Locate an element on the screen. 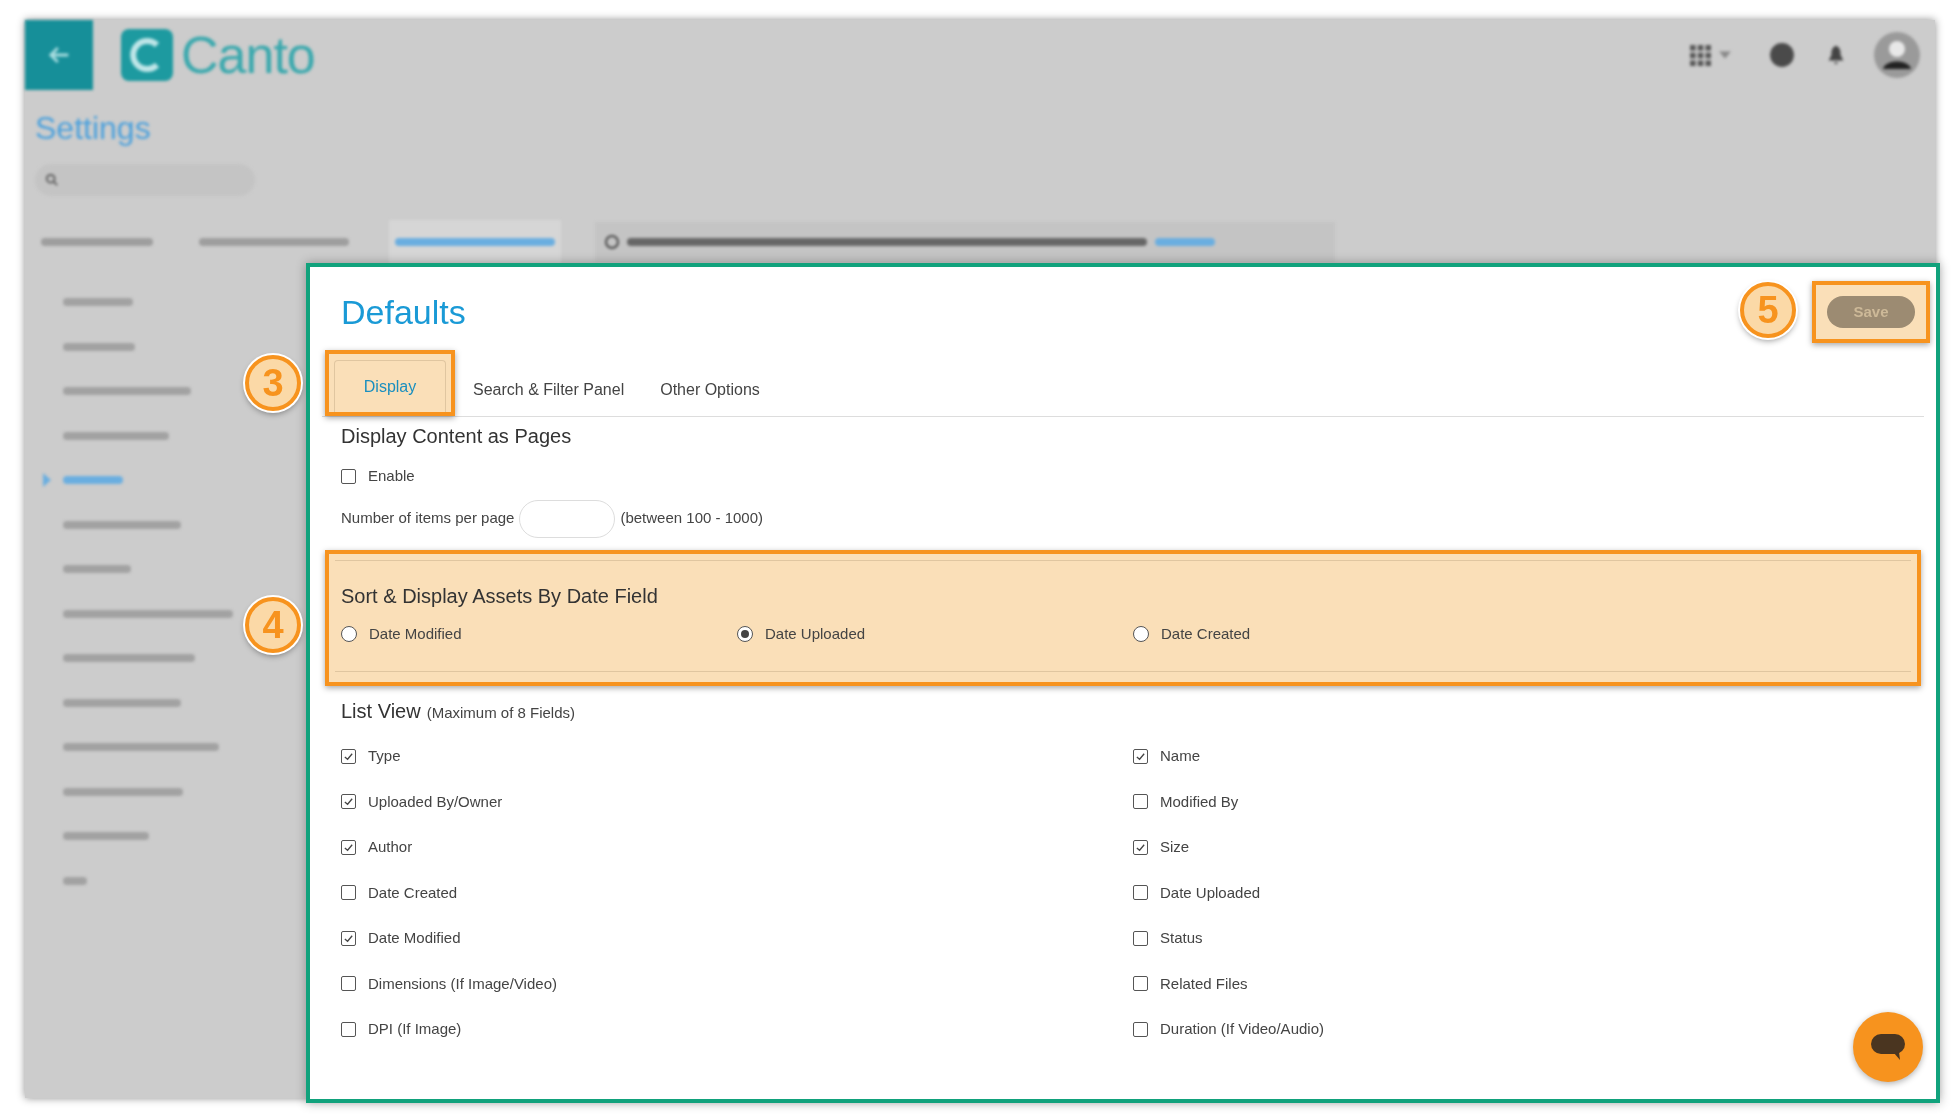  checkbox-label: Date Created is located at coordinates (413, 892).